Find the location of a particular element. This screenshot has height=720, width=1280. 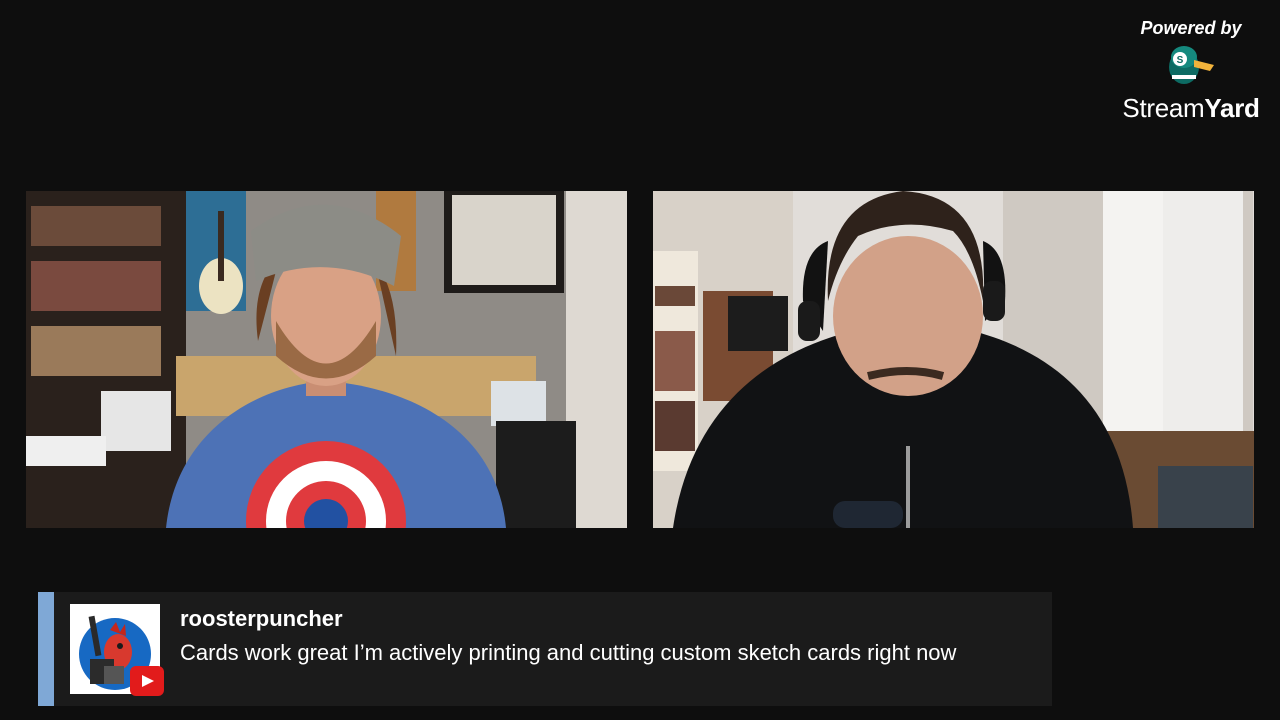

comment-accent-bar is located at coordinates (46, 649).